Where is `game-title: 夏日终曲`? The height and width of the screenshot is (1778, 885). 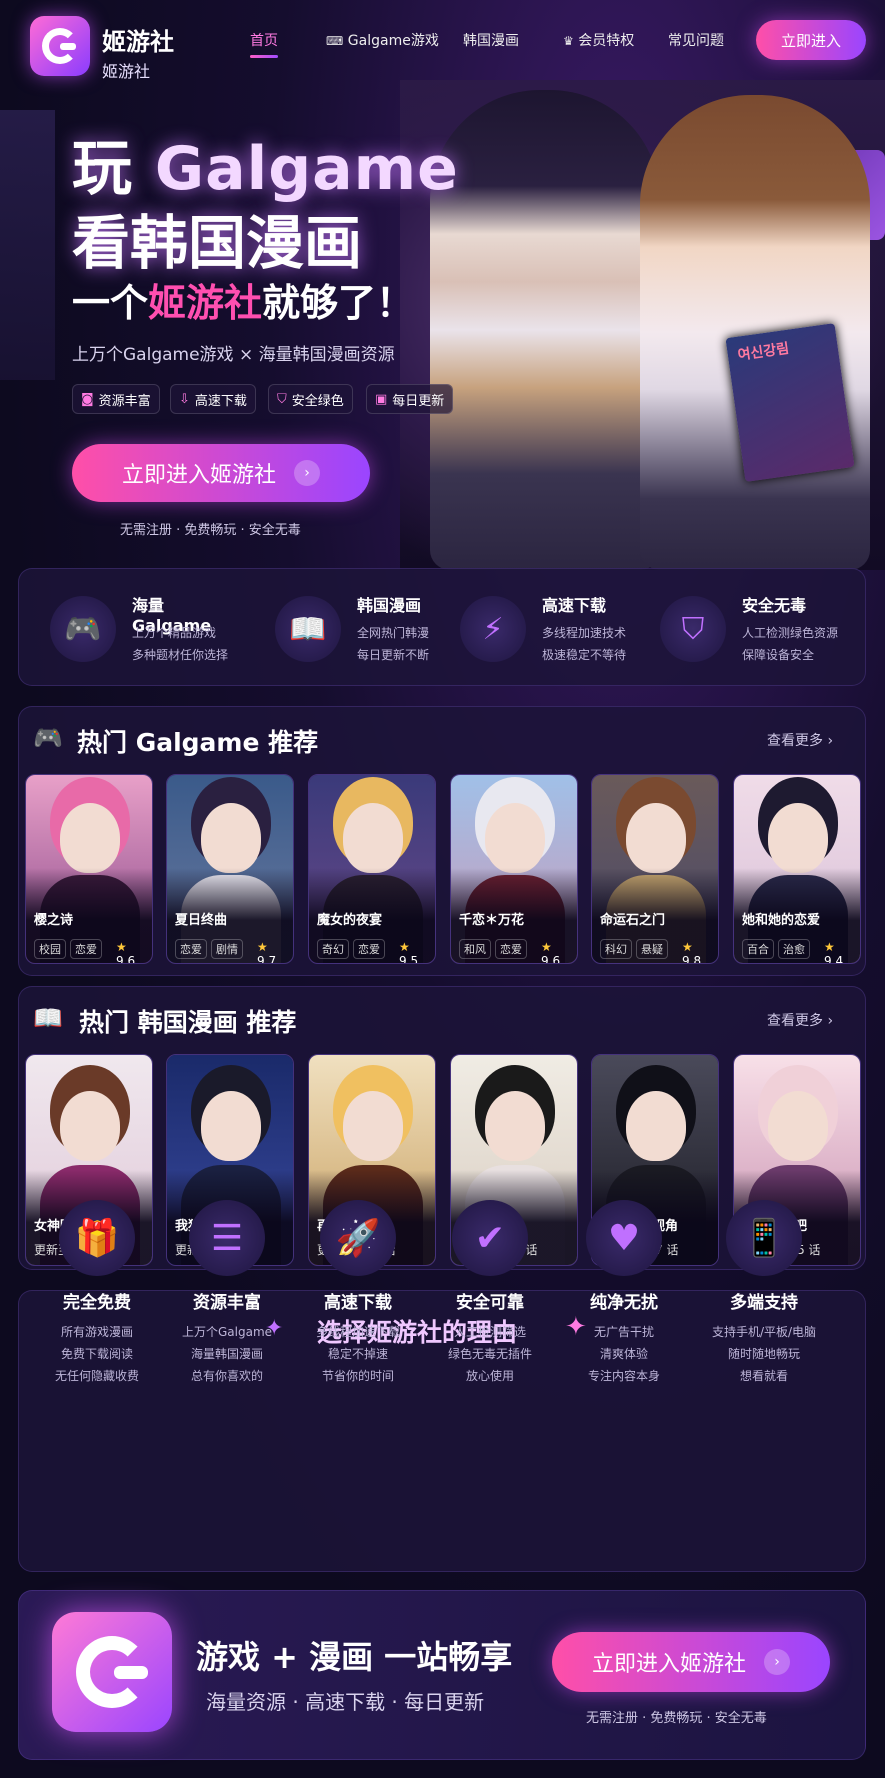
game-title: 夏日终曲 is located at coordinates (201, 920).